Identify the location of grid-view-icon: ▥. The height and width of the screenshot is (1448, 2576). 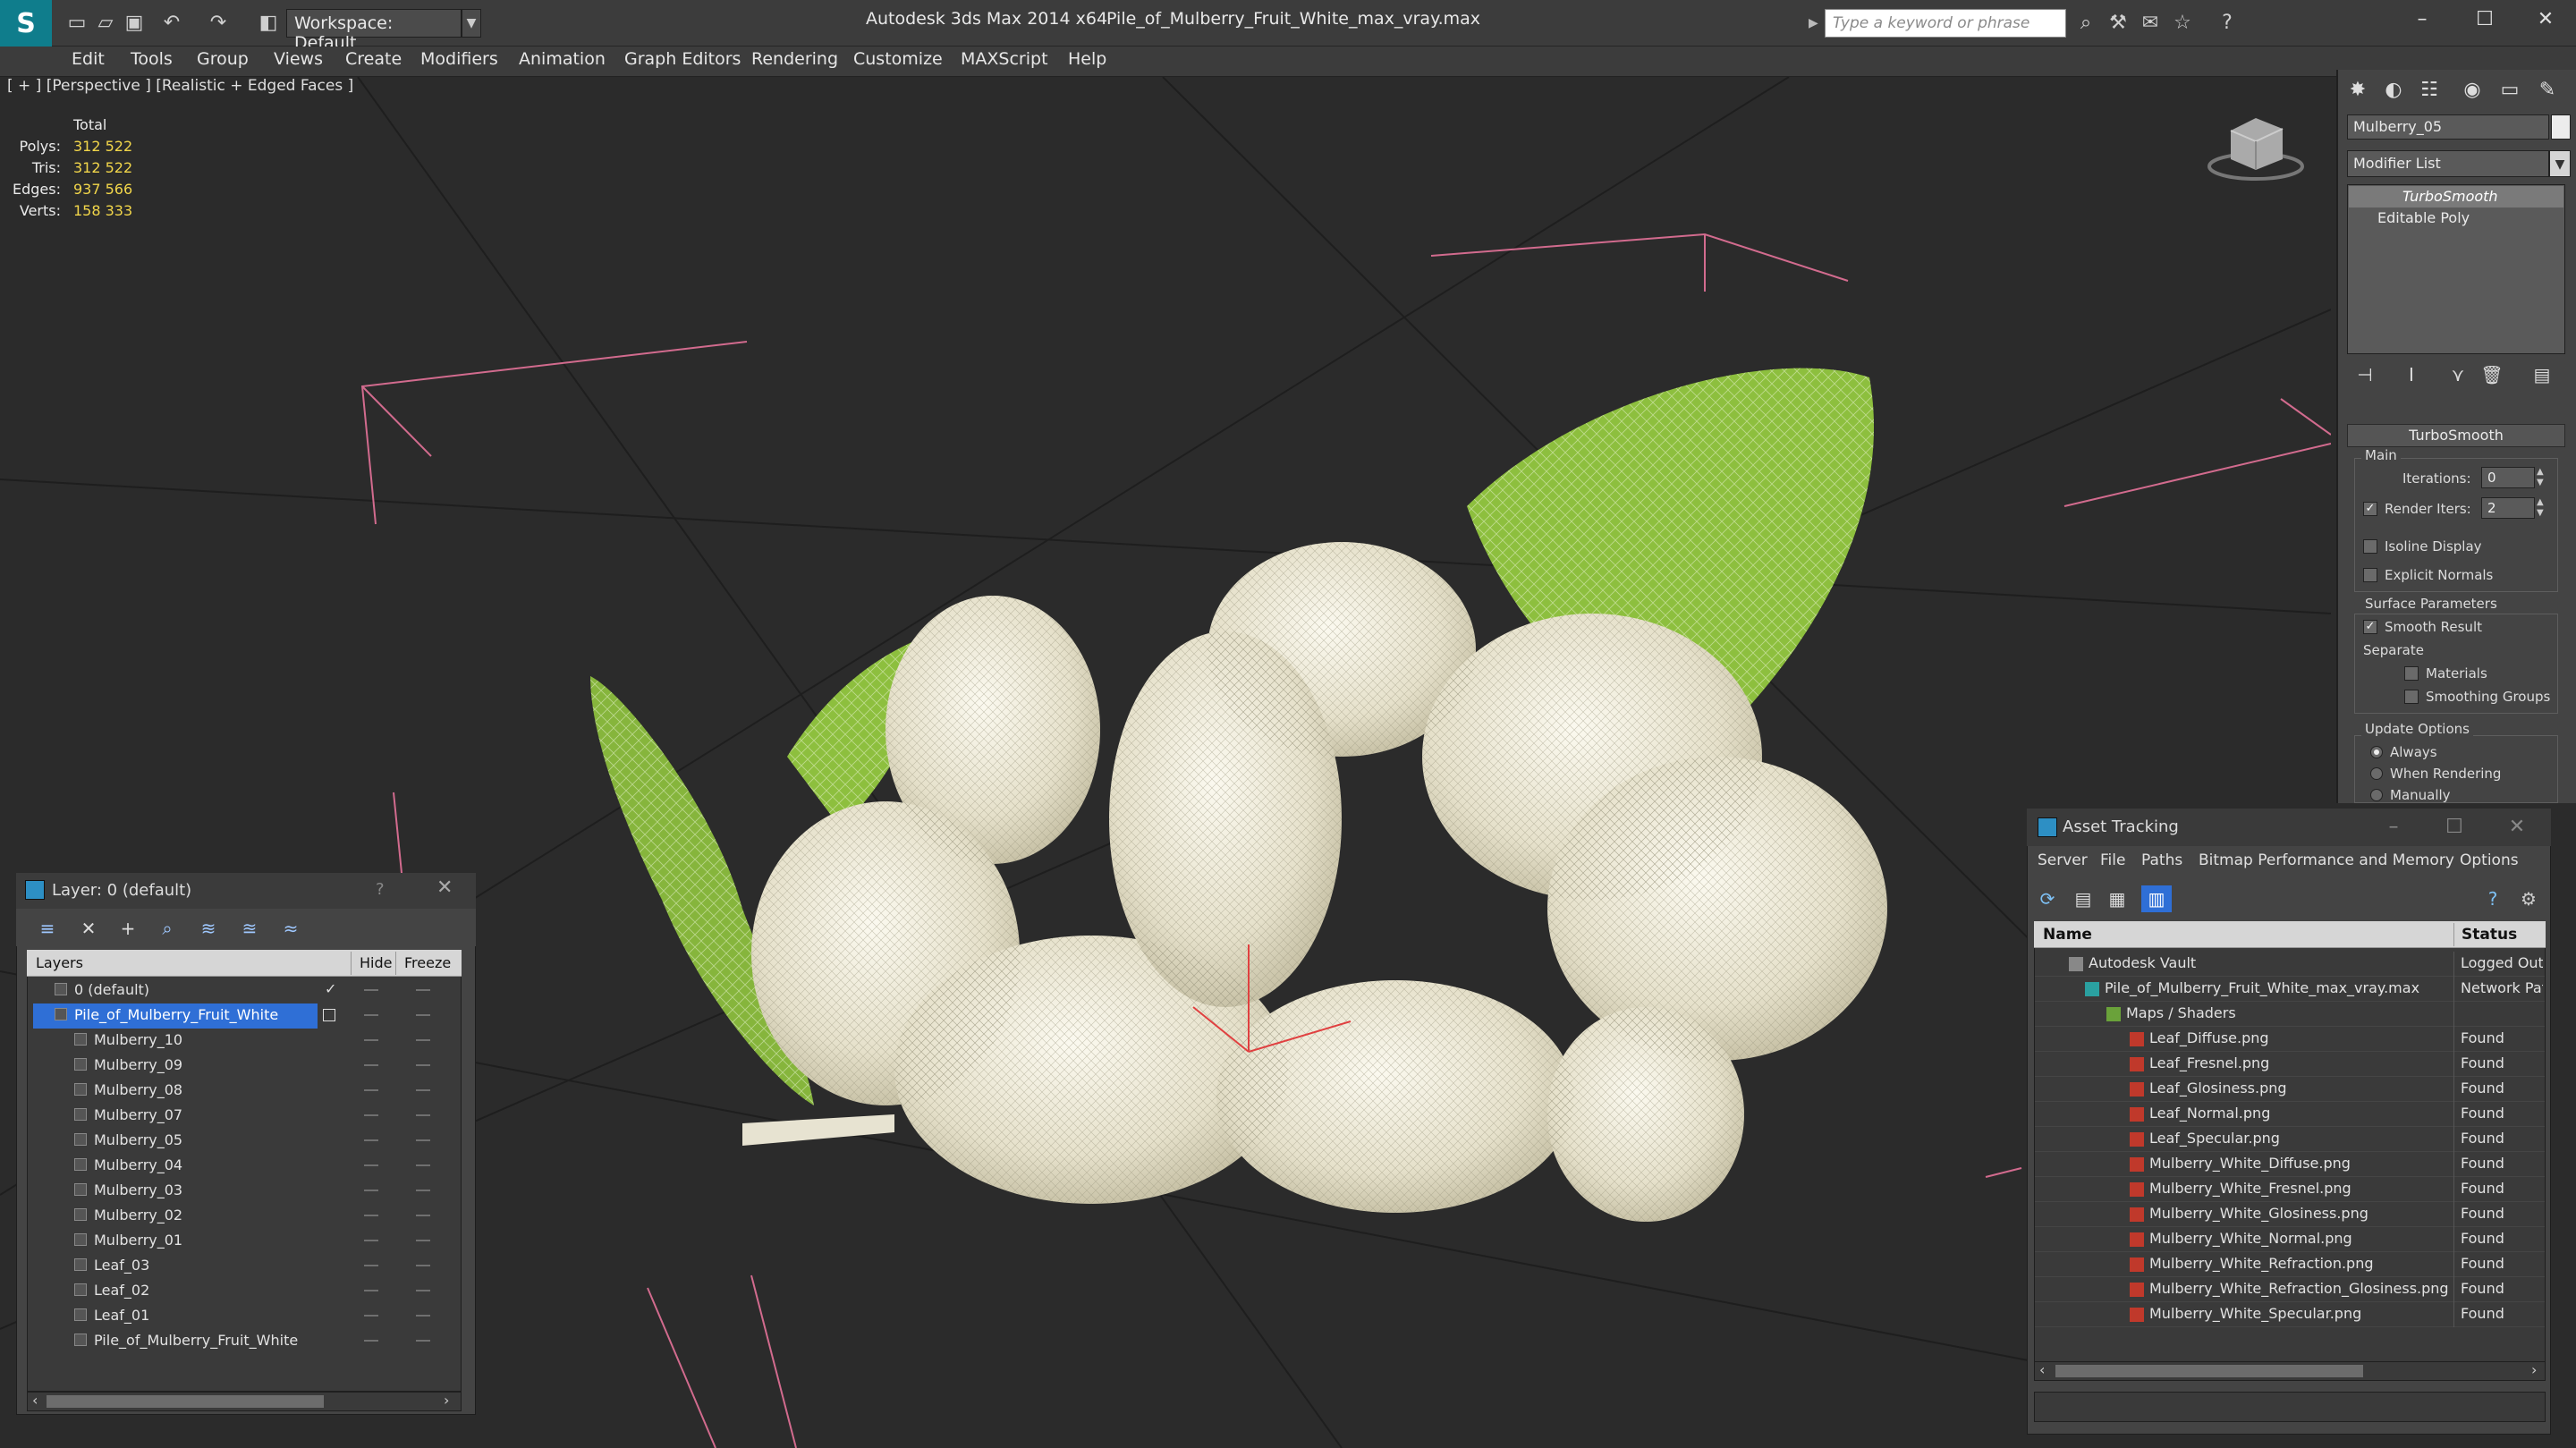
(2156, 898).